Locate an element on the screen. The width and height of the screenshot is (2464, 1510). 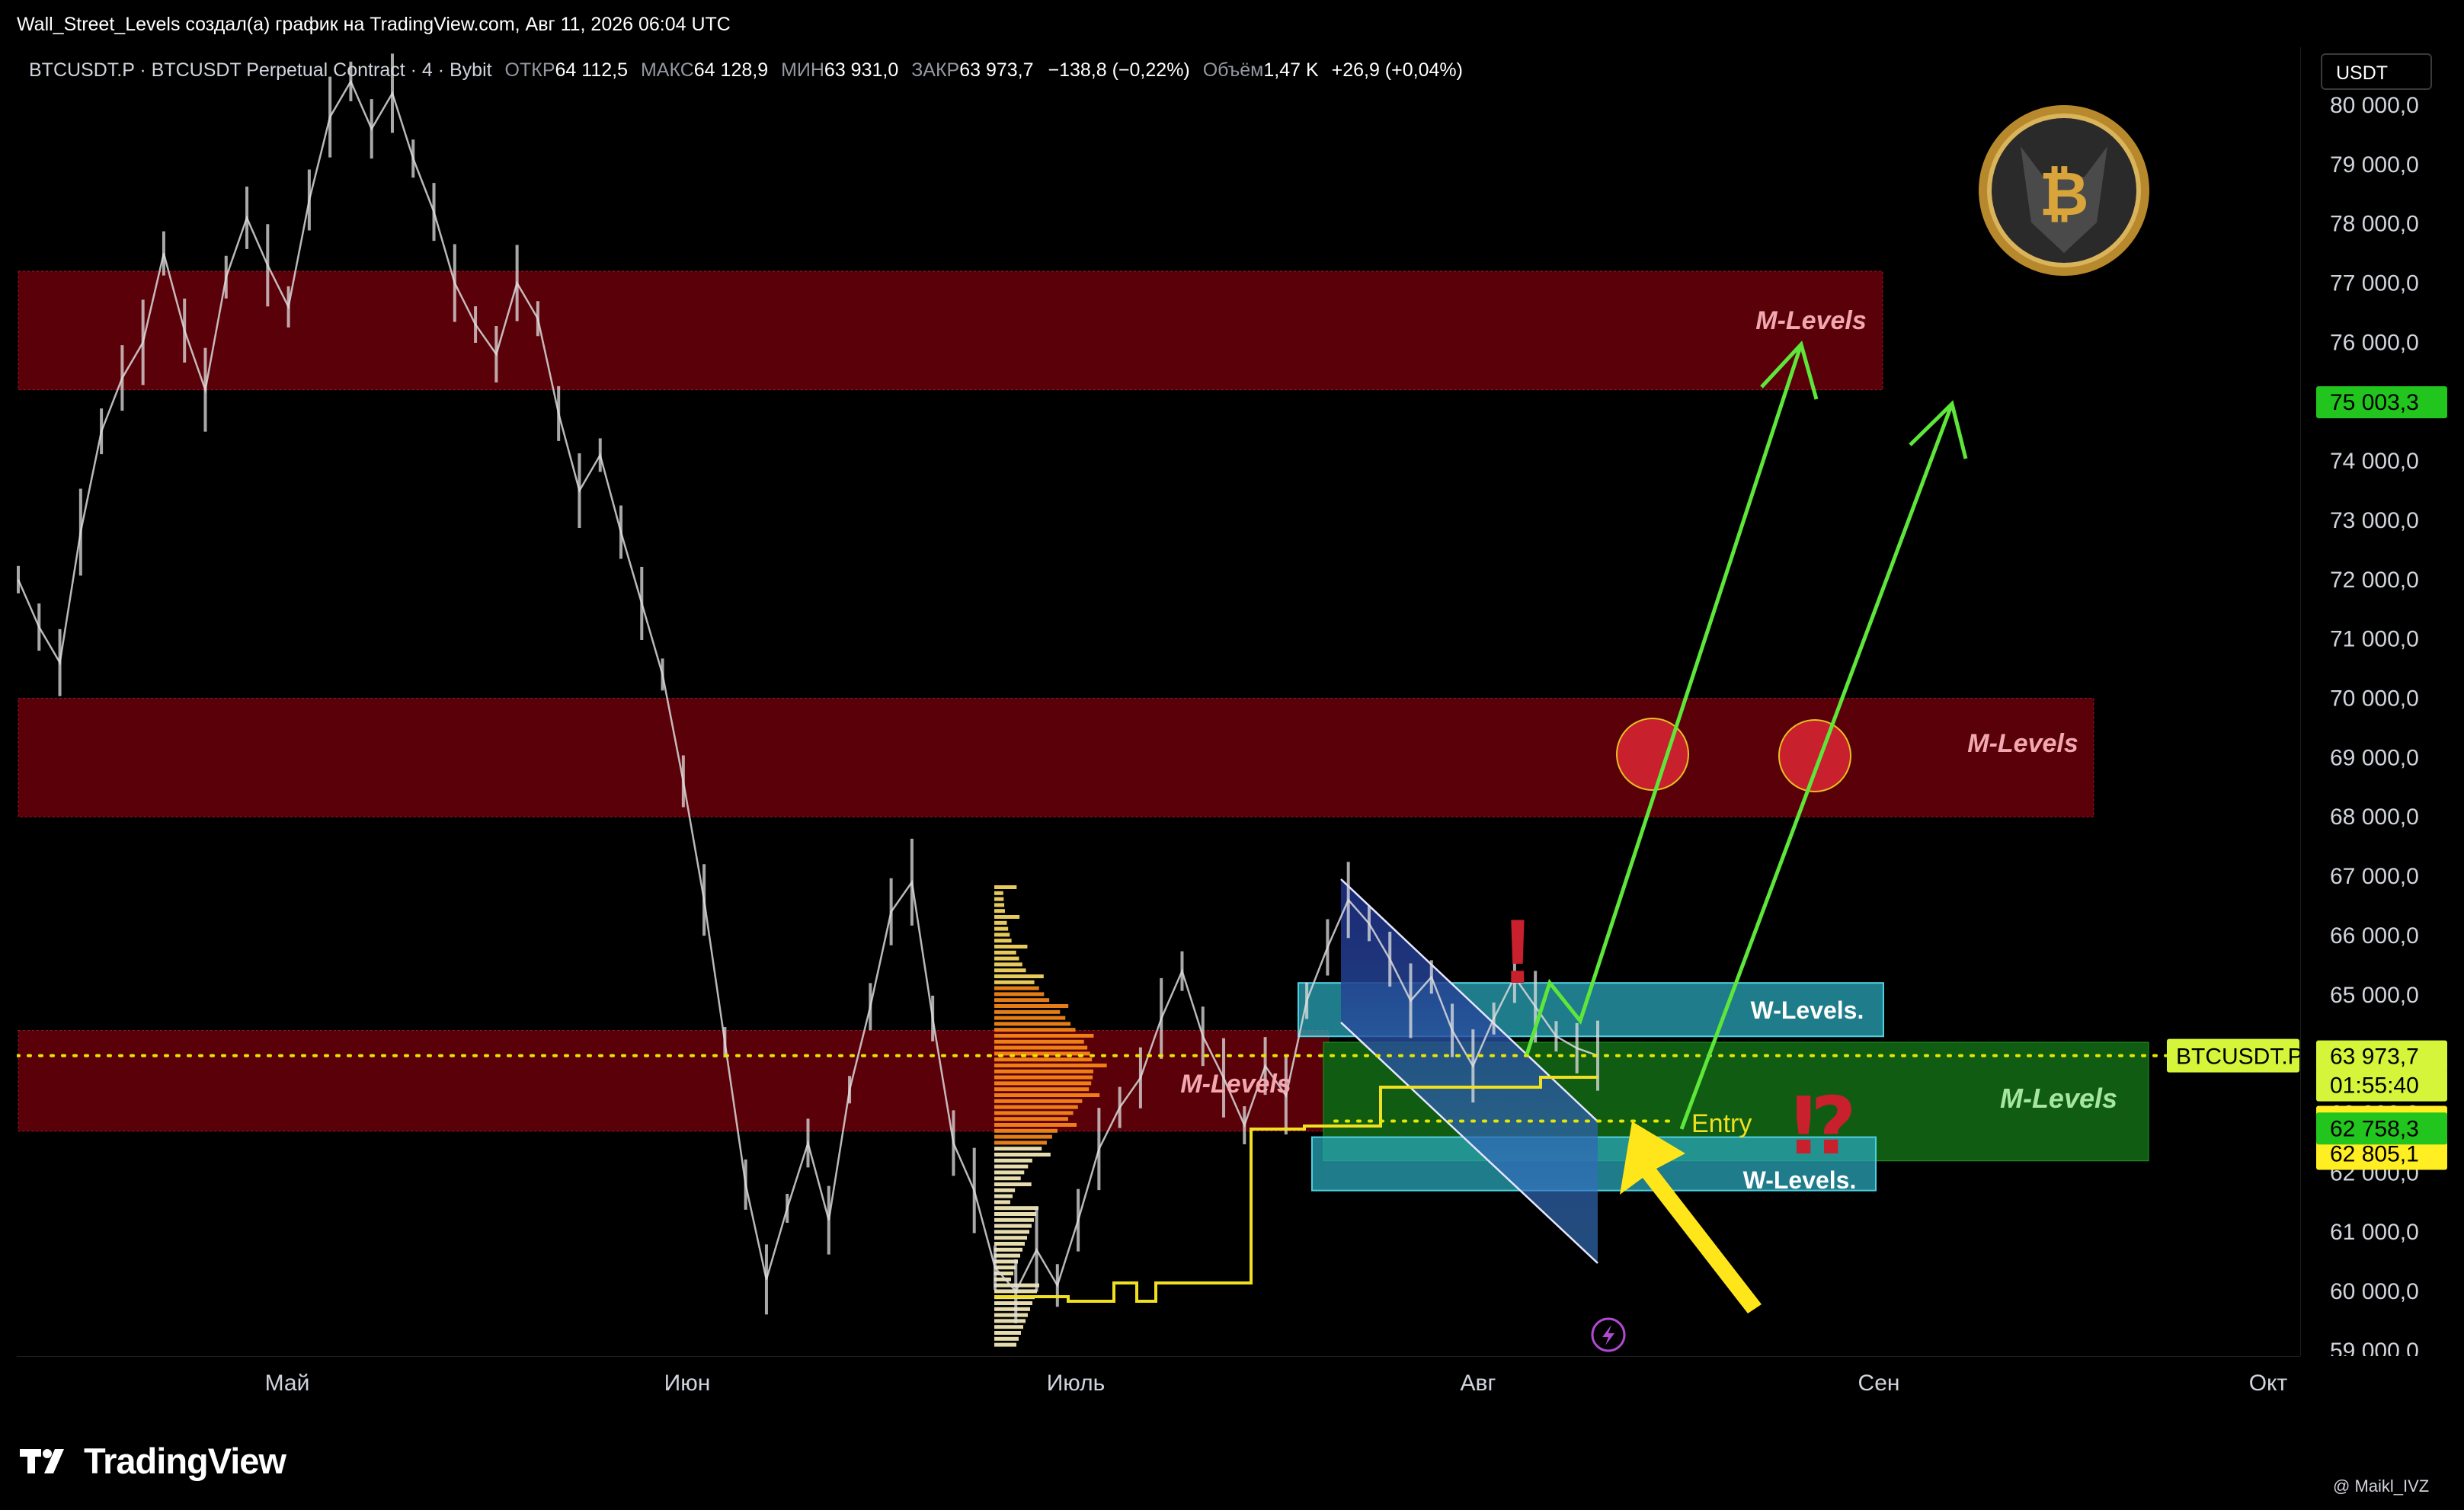
price-tick-label: 76 000,0 is located at coordinates (2374, 342).